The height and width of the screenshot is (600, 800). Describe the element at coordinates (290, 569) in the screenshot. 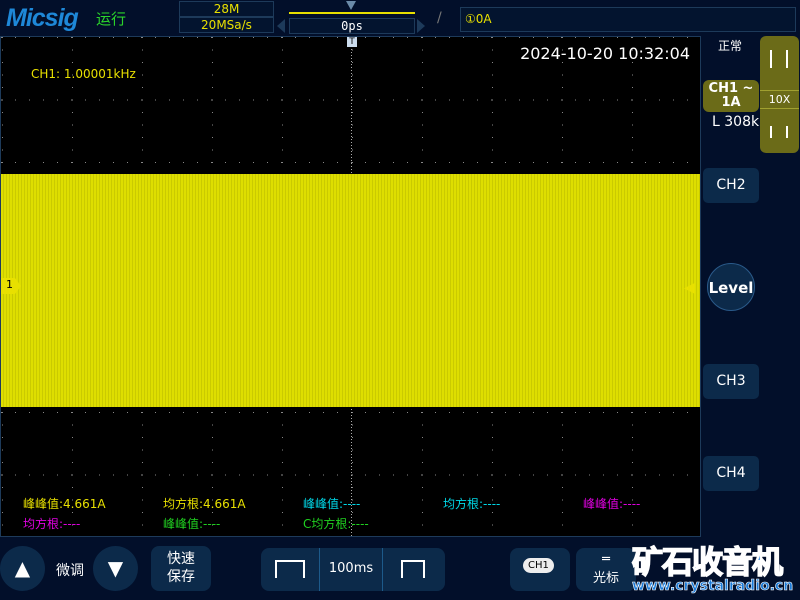

I see `zoom-in-time-icon` at that location.